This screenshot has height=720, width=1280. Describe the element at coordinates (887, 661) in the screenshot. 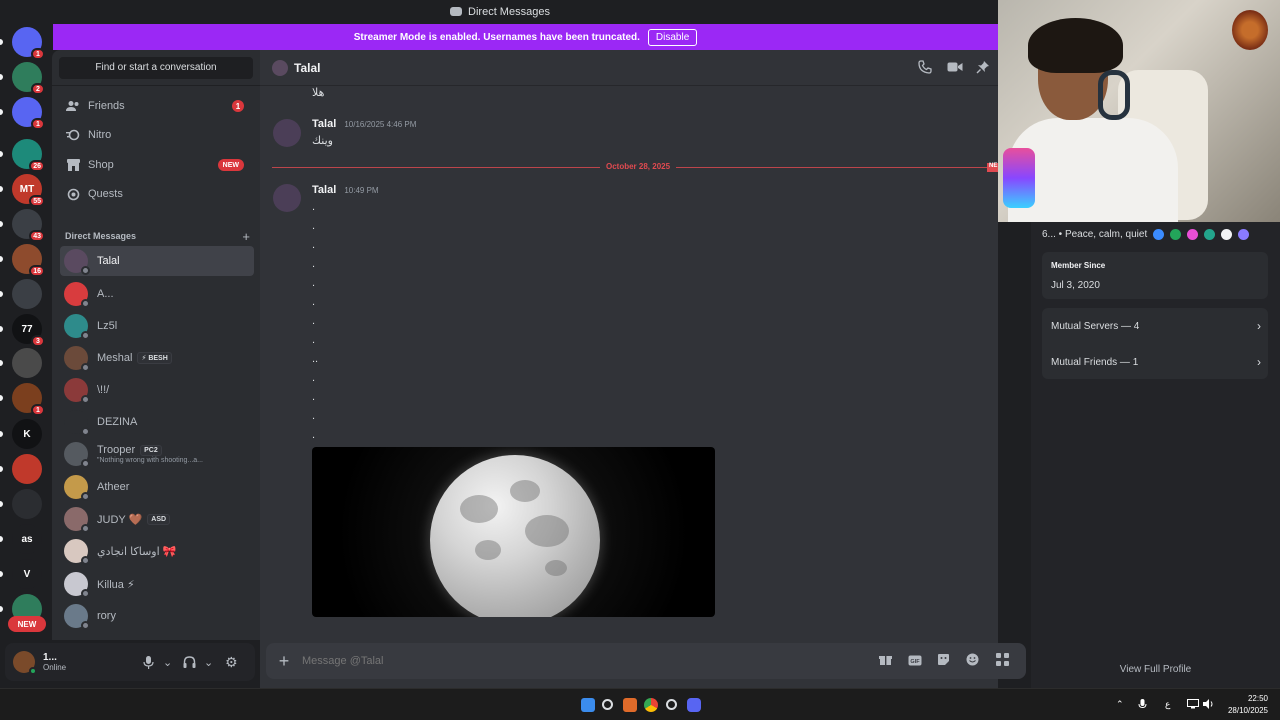

I see `gift-icon` at that location.